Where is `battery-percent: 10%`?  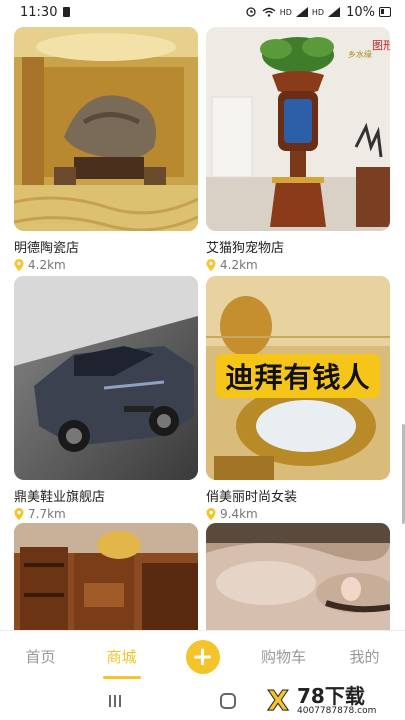 battery-percent: 10% is located at coordinates (360, 12).